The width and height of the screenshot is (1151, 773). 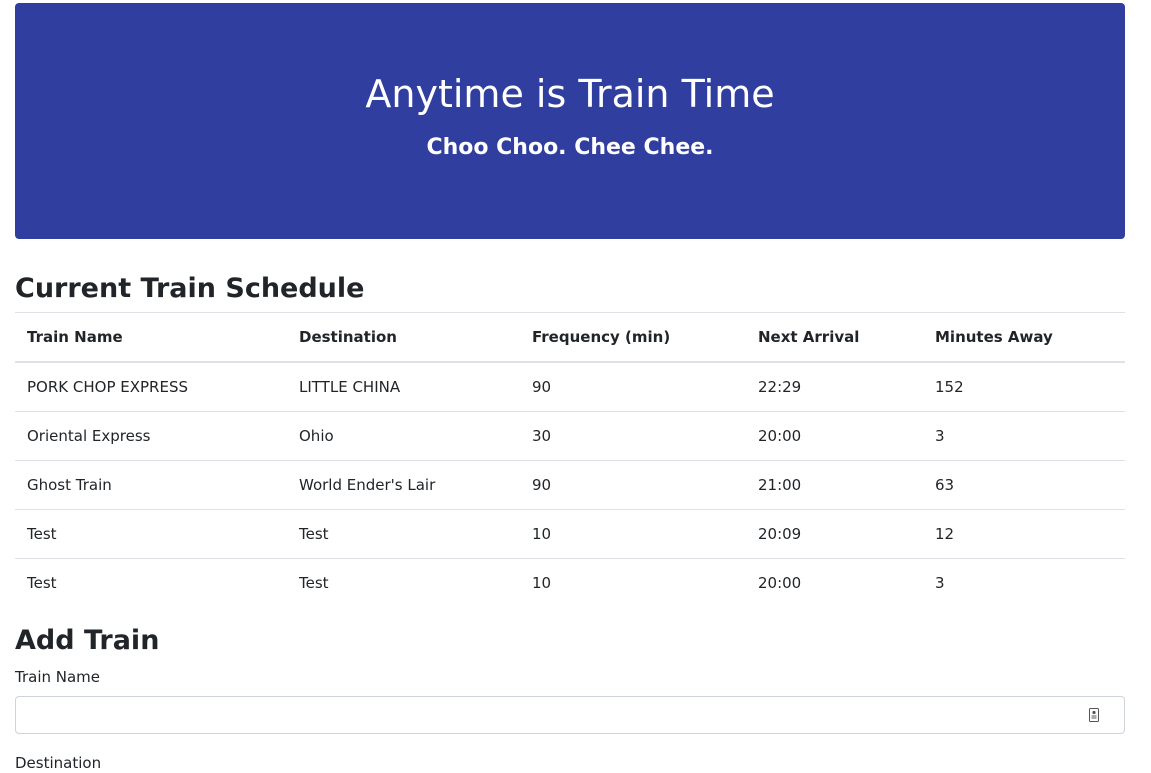 I want to click on cell-minutes-away: 63, so click(x=1024, y=485).